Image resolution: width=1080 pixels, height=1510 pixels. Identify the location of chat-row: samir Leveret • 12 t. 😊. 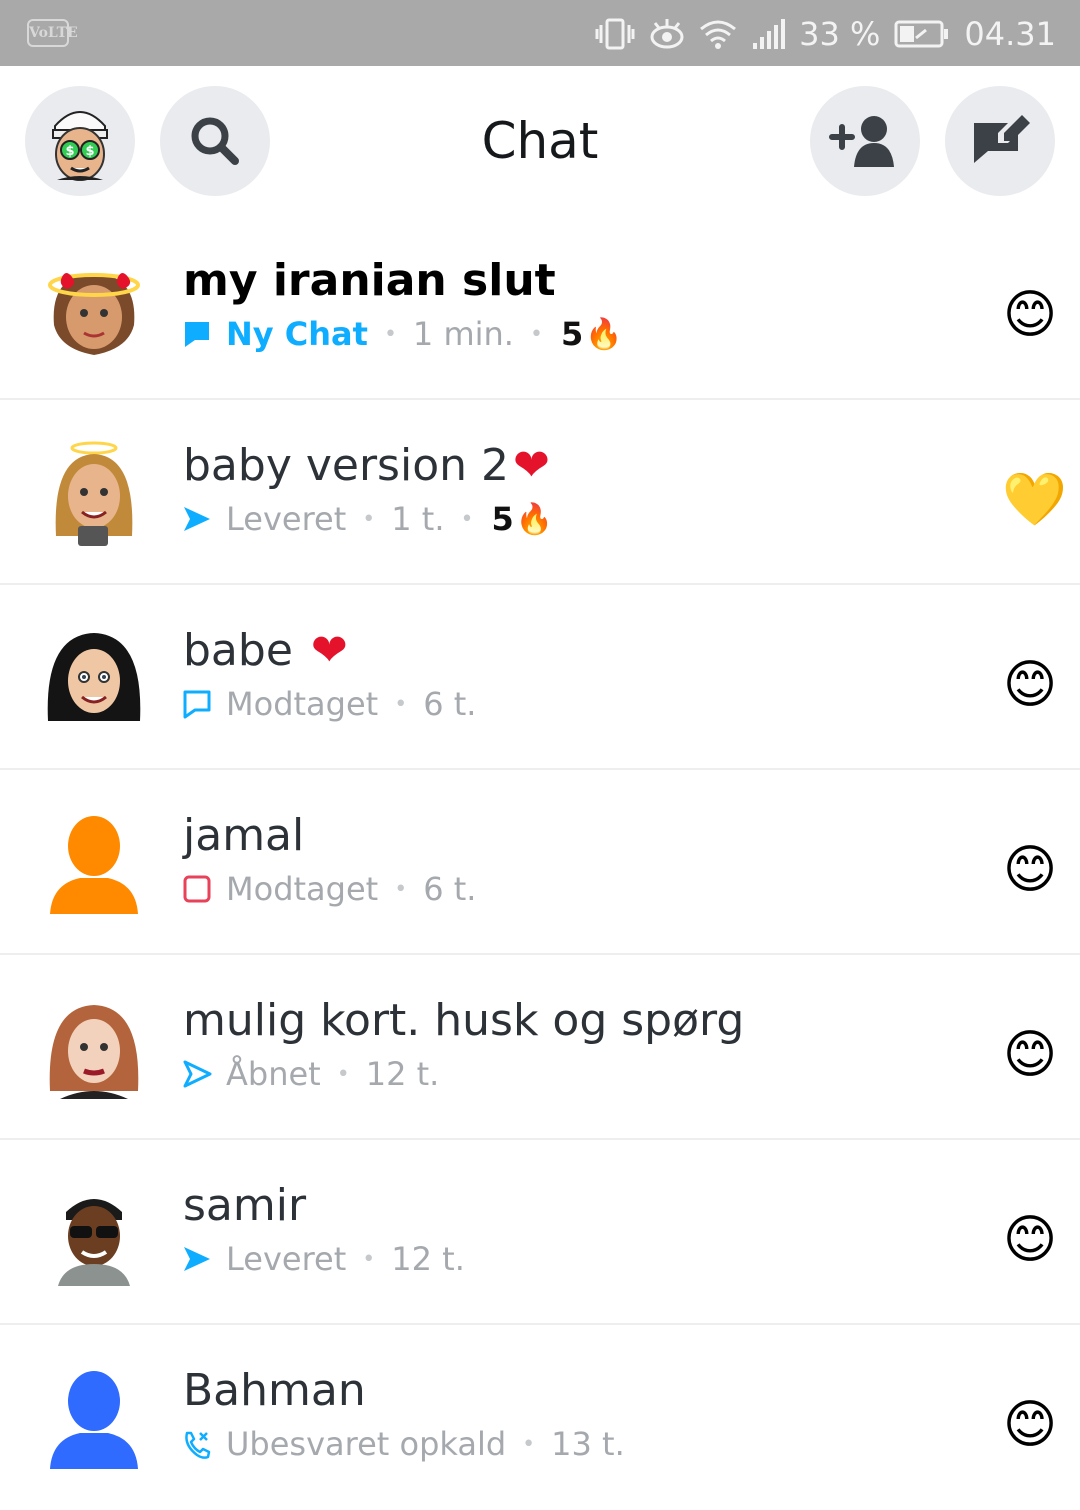
(540, 1232).